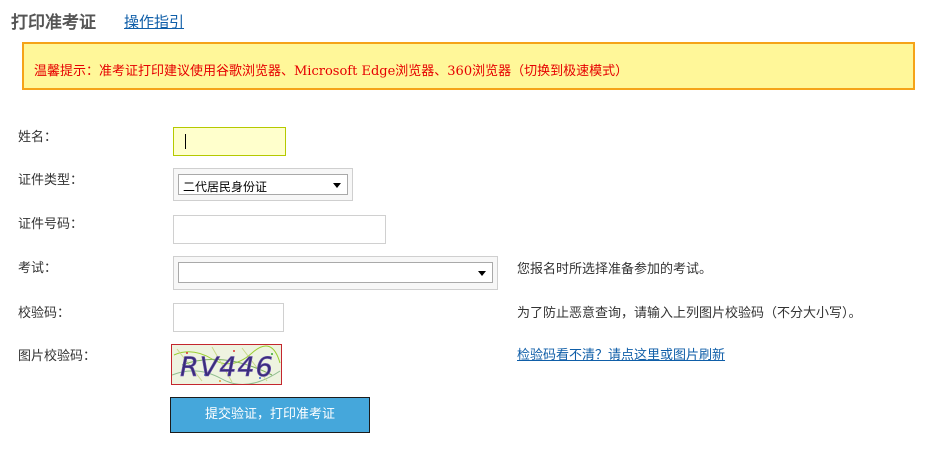 This screenshot has width=935, height=449. Describe the element at coordinates (228, 317) in the screenshot. I see `verify-code-input` at that location.